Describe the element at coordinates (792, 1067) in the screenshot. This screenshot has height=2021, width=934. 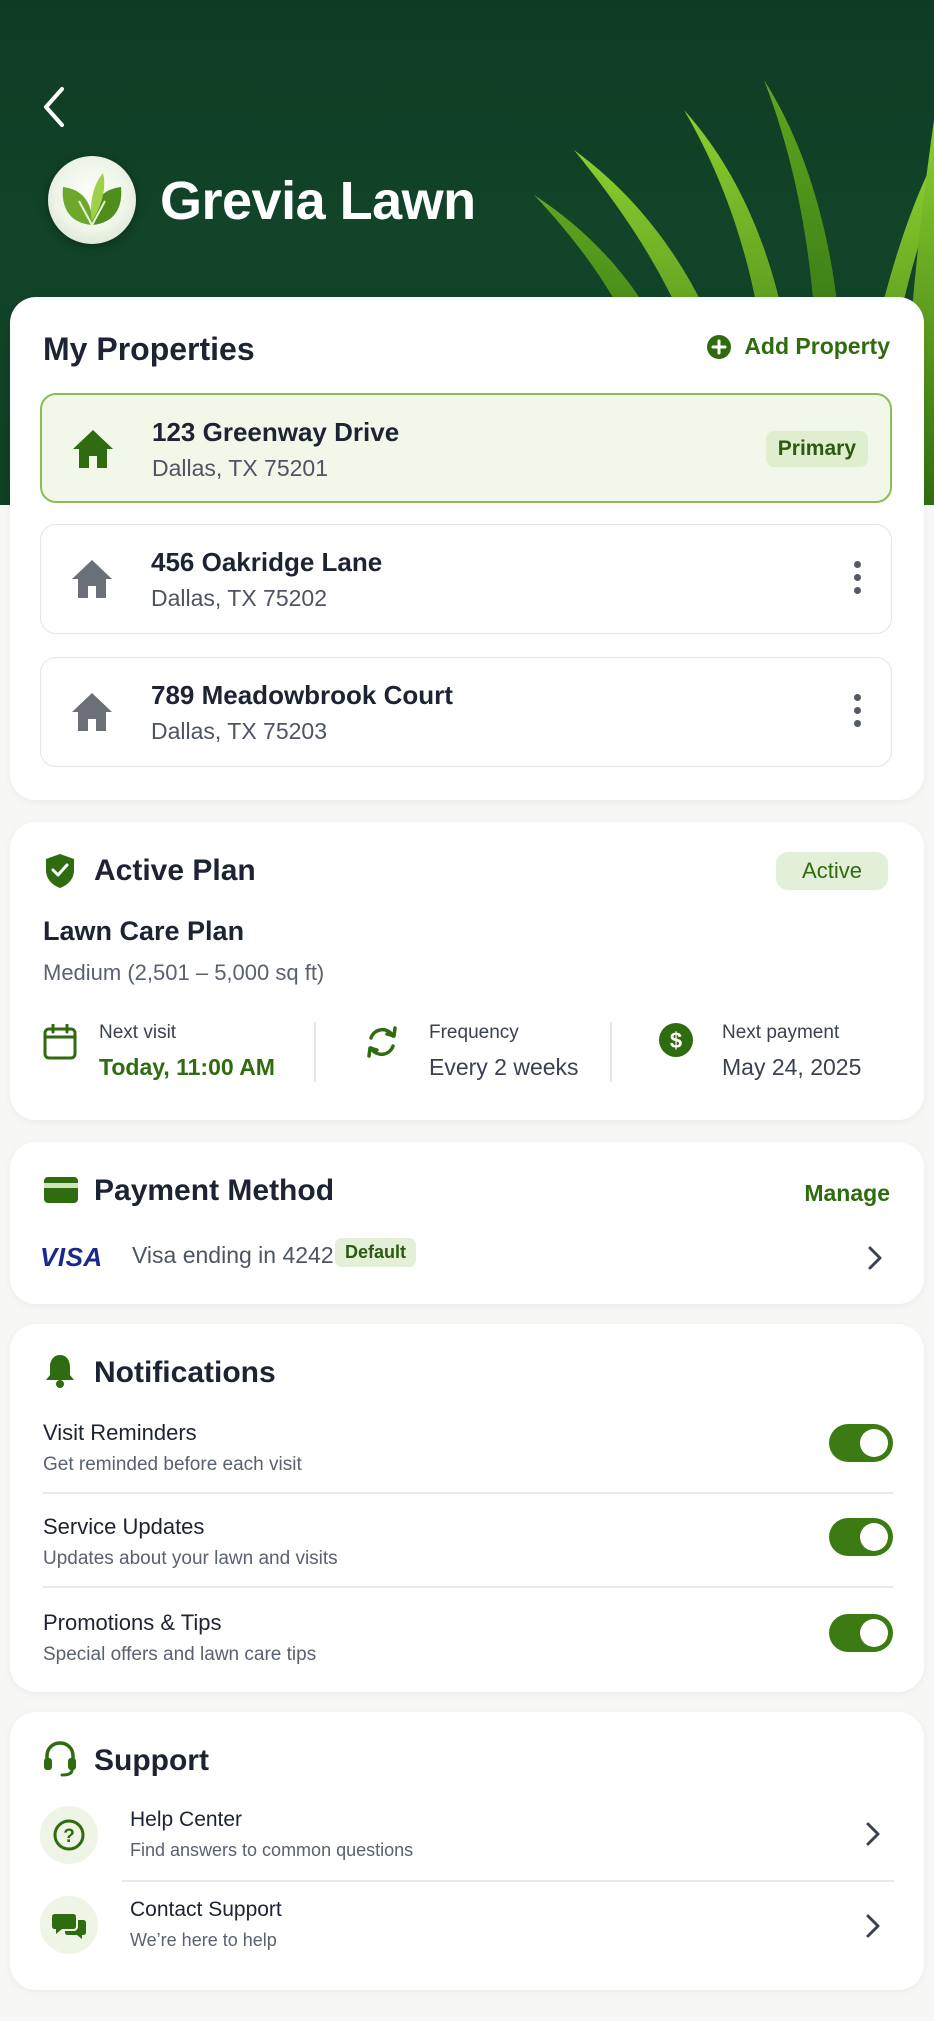
I see `next-payment-value: May 24, 2025` at that location.